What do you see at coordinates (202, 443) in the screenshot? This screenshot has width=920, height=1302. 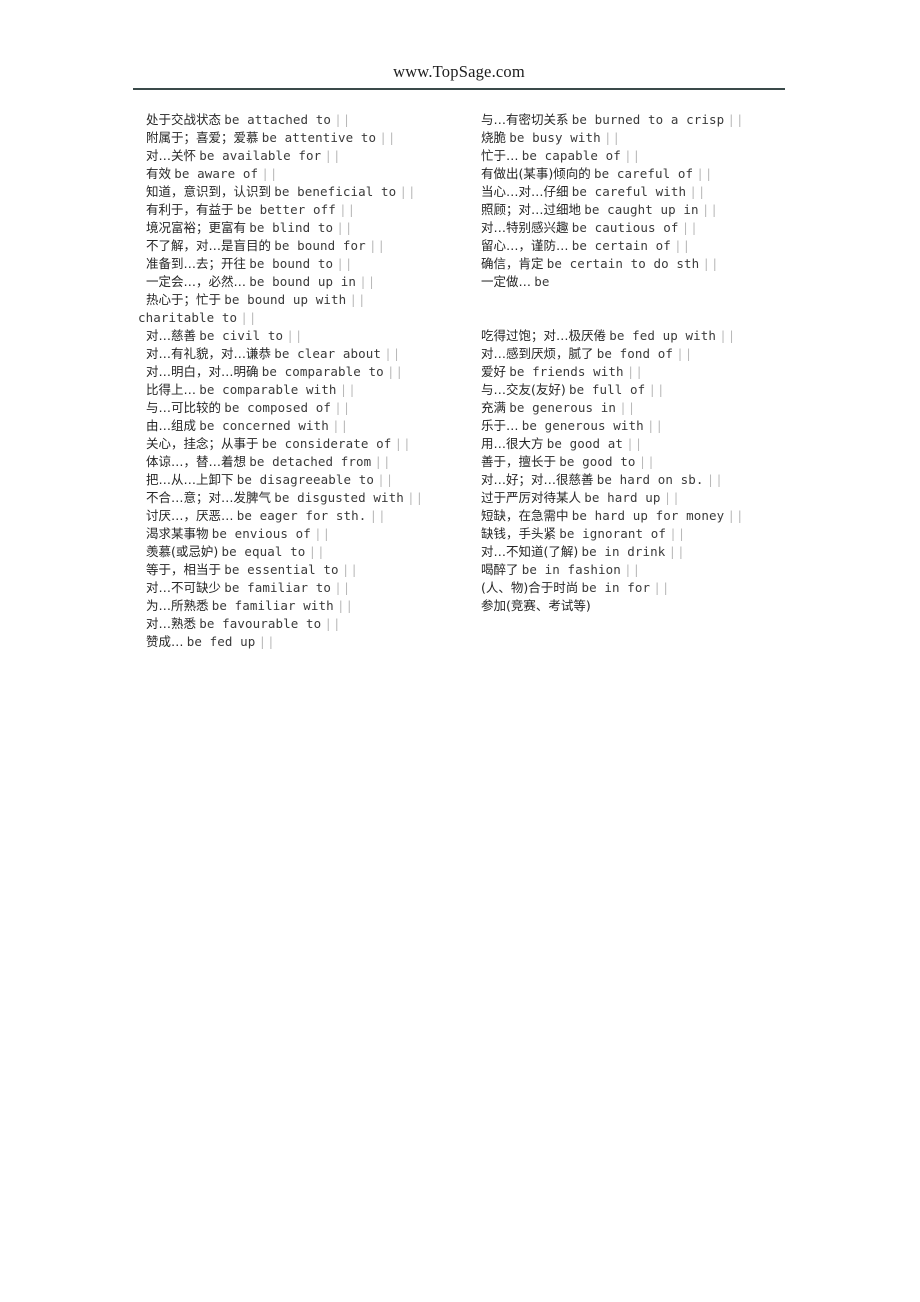 I see `entry-chinese: 关心，挂念；从事于` at bounding box center [202, 443].